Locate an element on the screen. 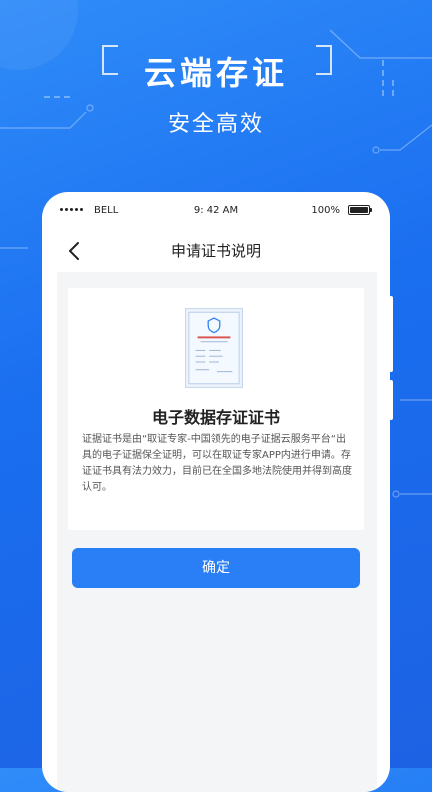 The width and height of the screenshot is (432, 792). battery-icon is located at coordinates (360, 210).